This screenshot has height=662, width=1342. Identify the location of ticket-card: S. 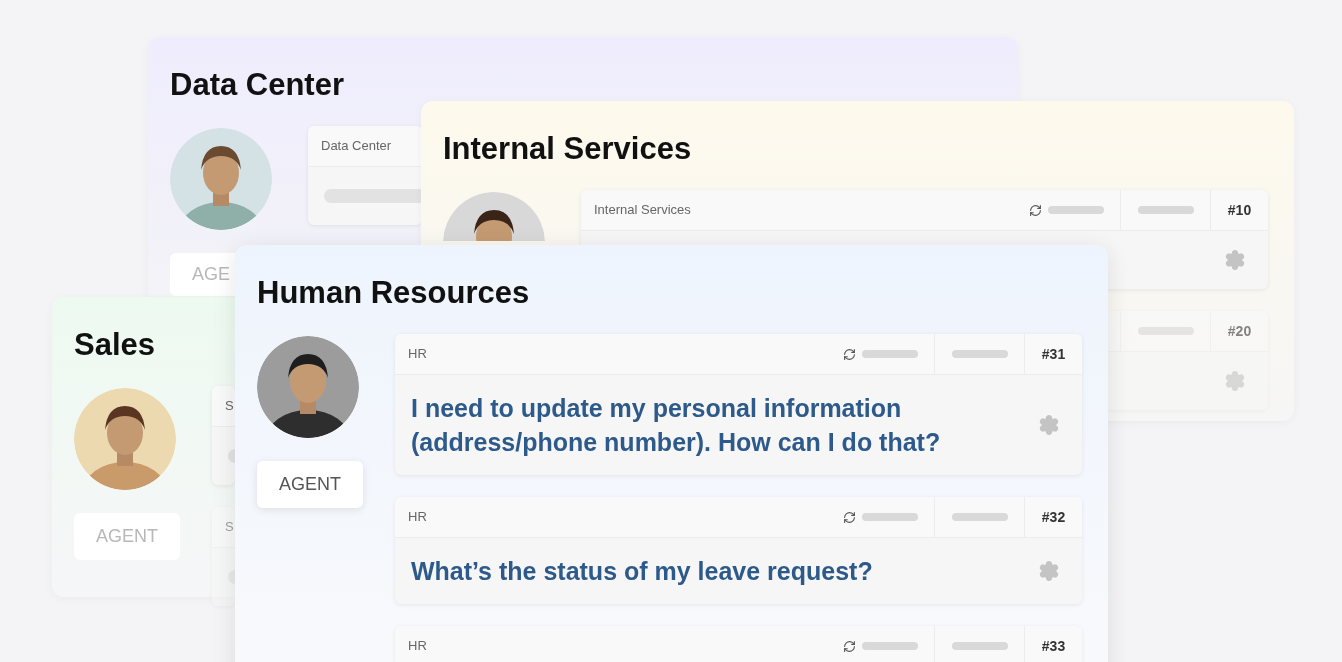
(223, 435).